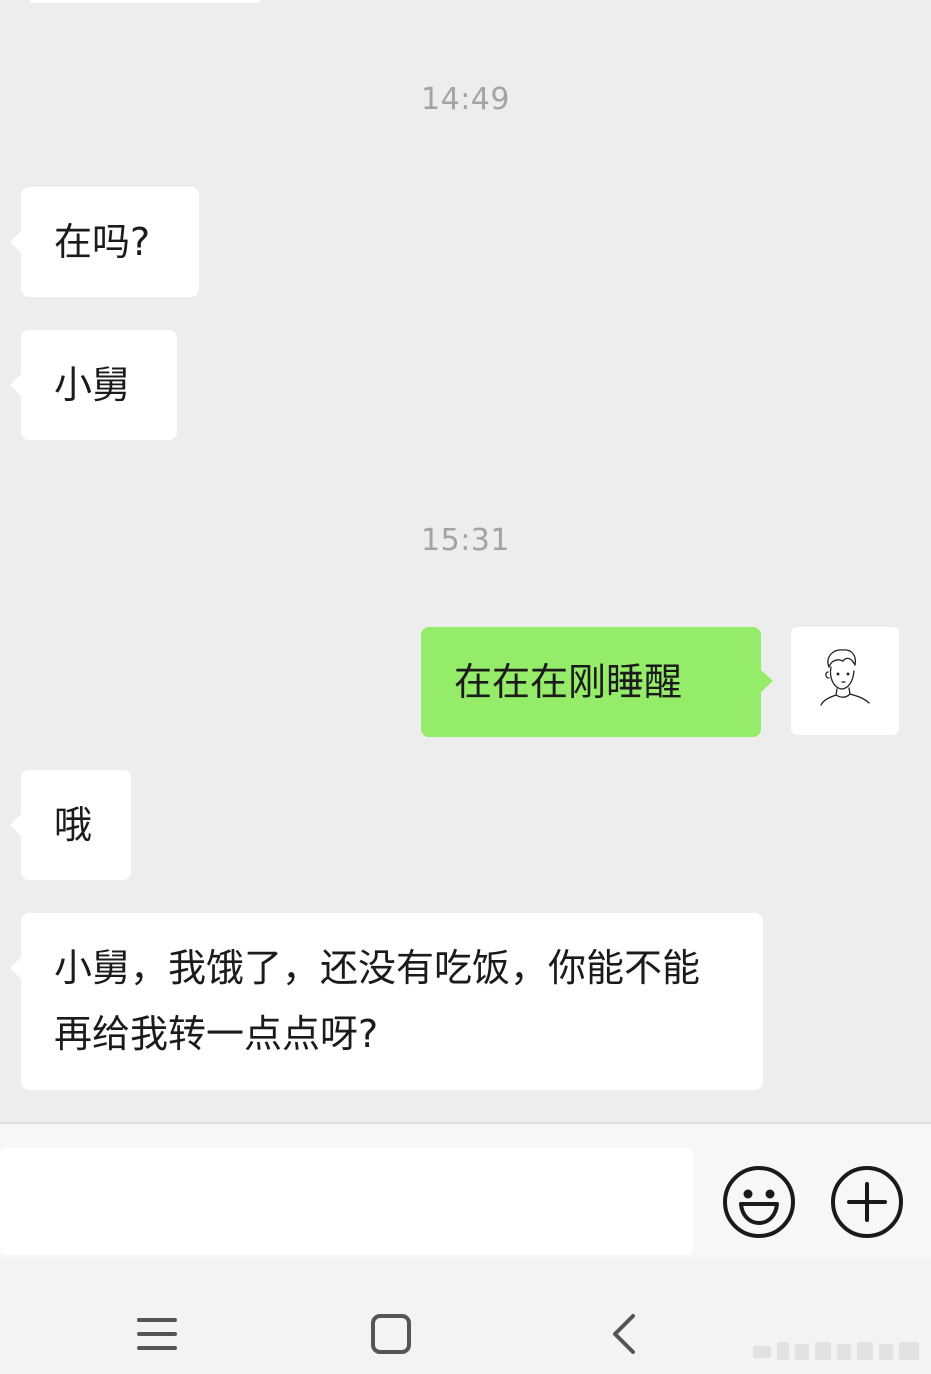 The width and height of the screenshot is (931, 1374). Describe the element at coordinates (465, 540) in the screenshot. I see `timestamp: 15:31` at that location.